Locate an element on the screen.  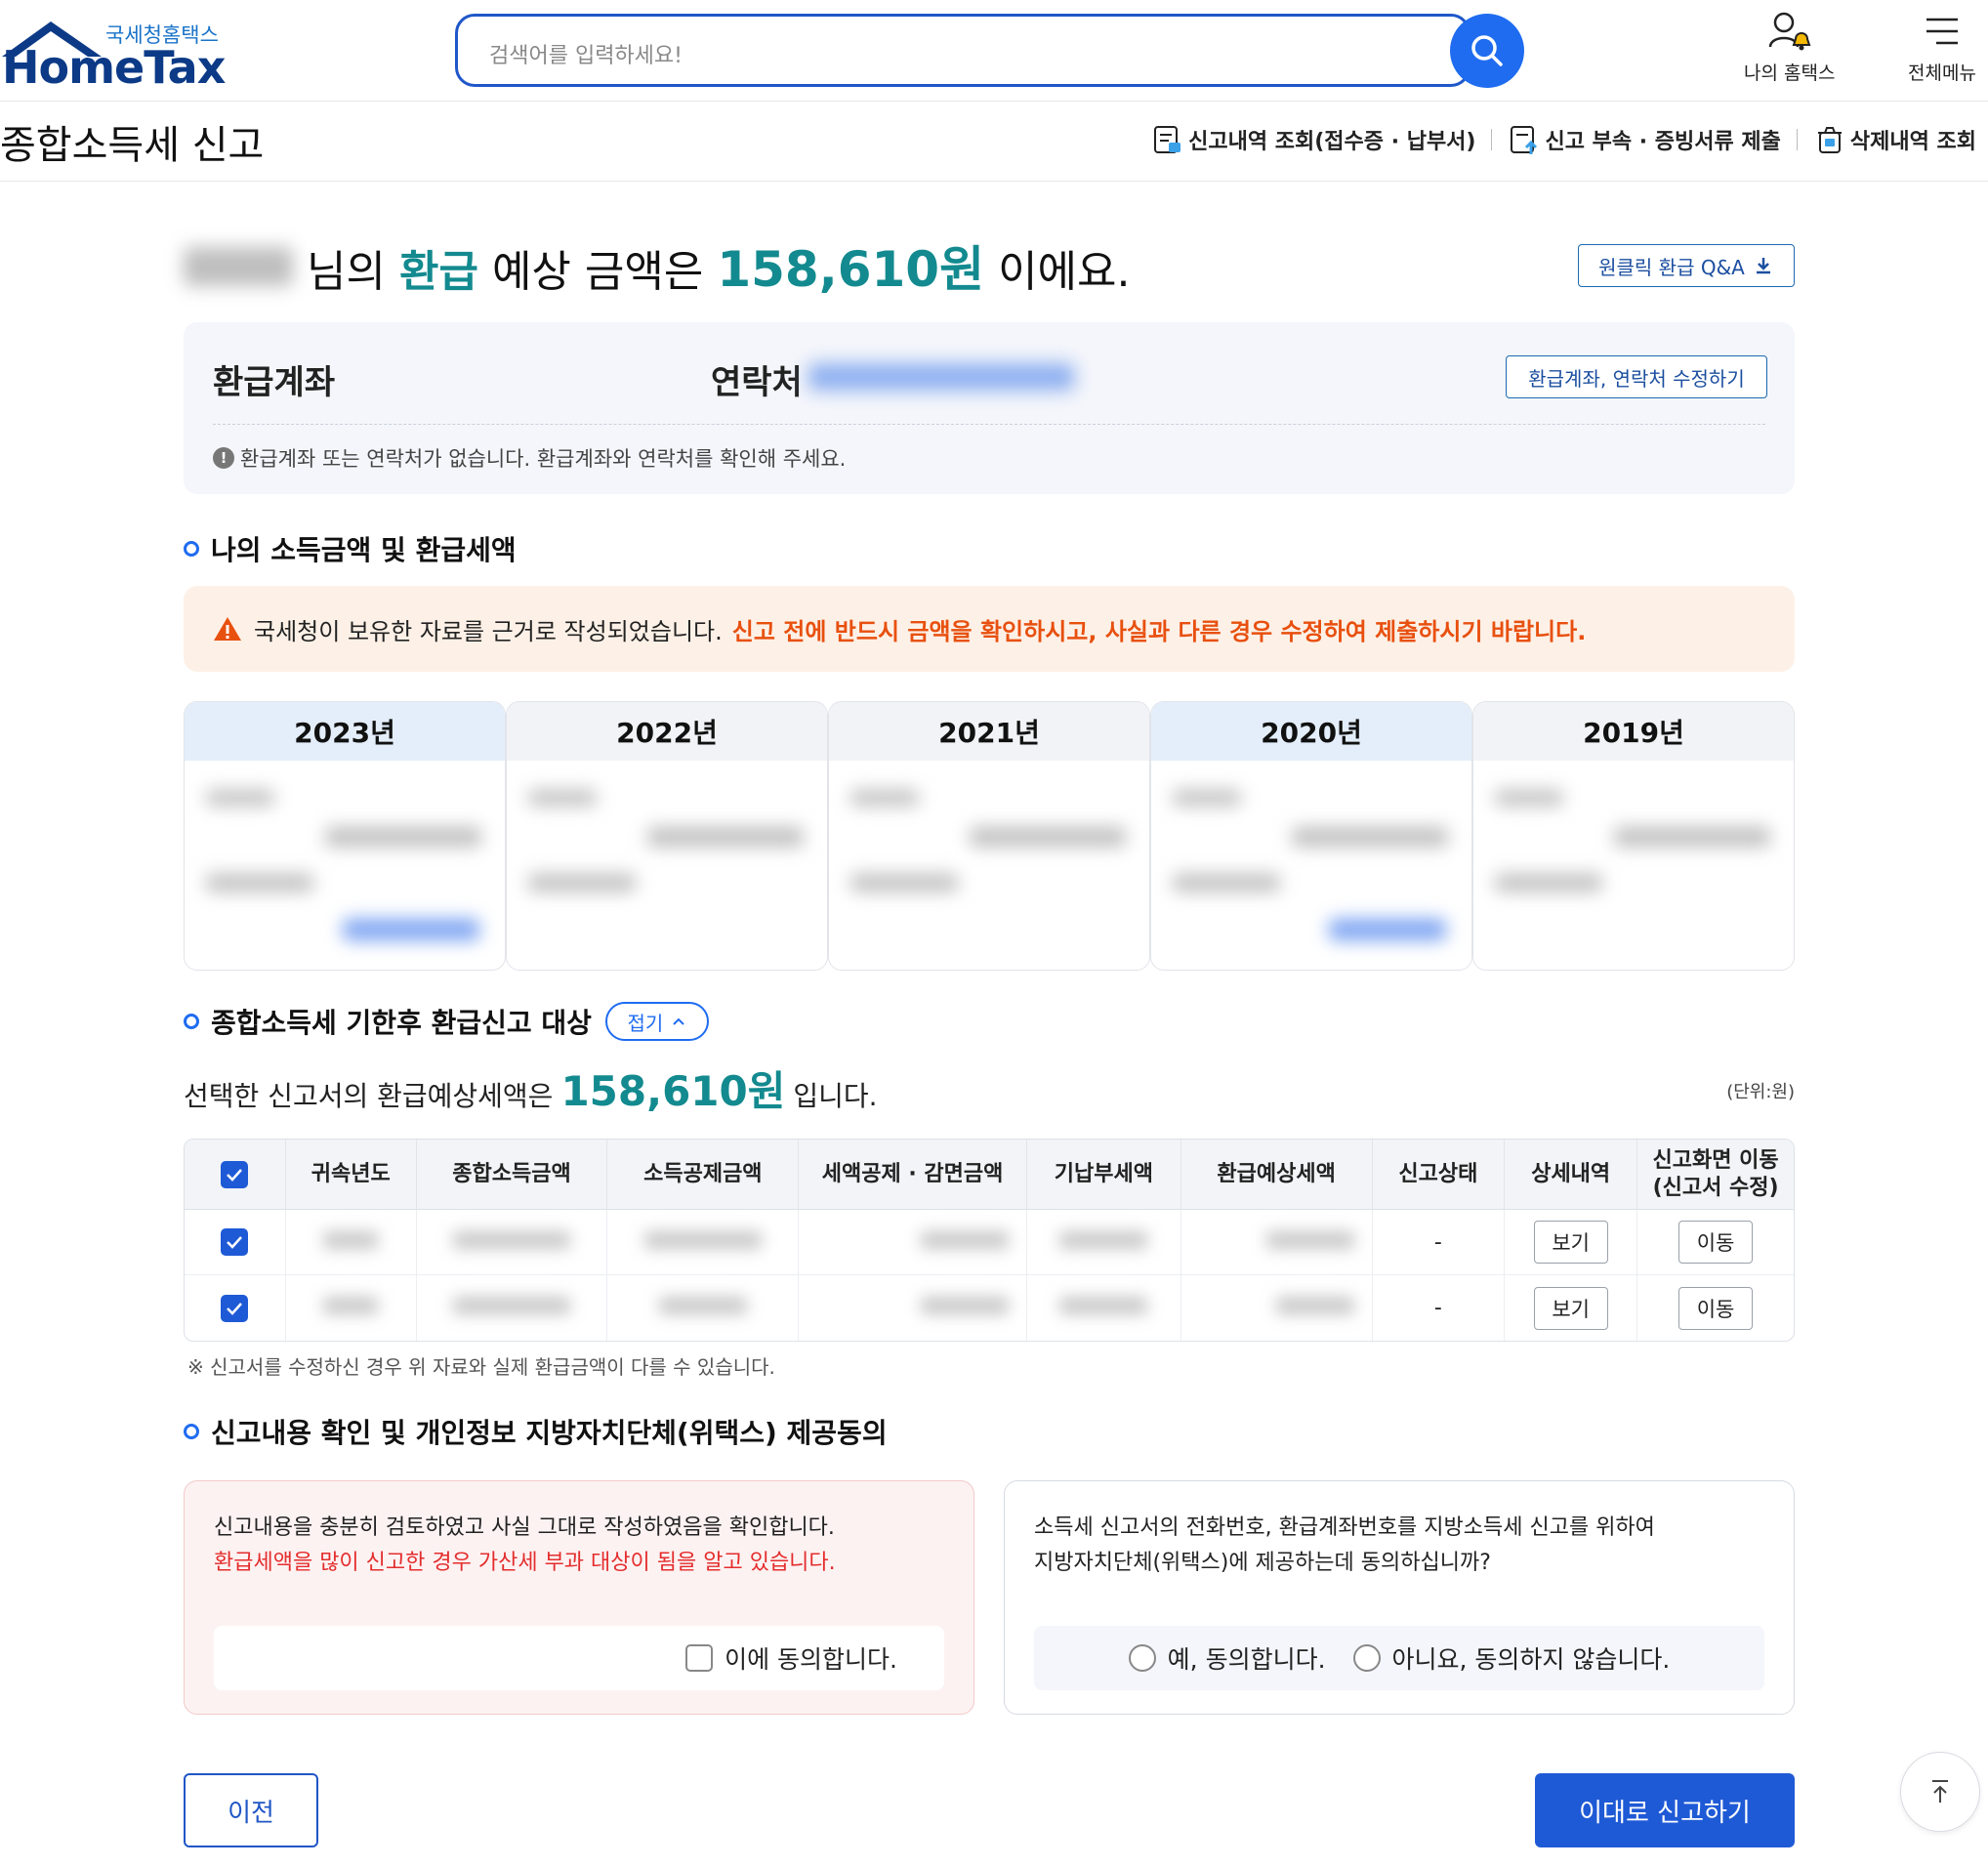
scroll-top-button is located at coordinates (1940, 1792).